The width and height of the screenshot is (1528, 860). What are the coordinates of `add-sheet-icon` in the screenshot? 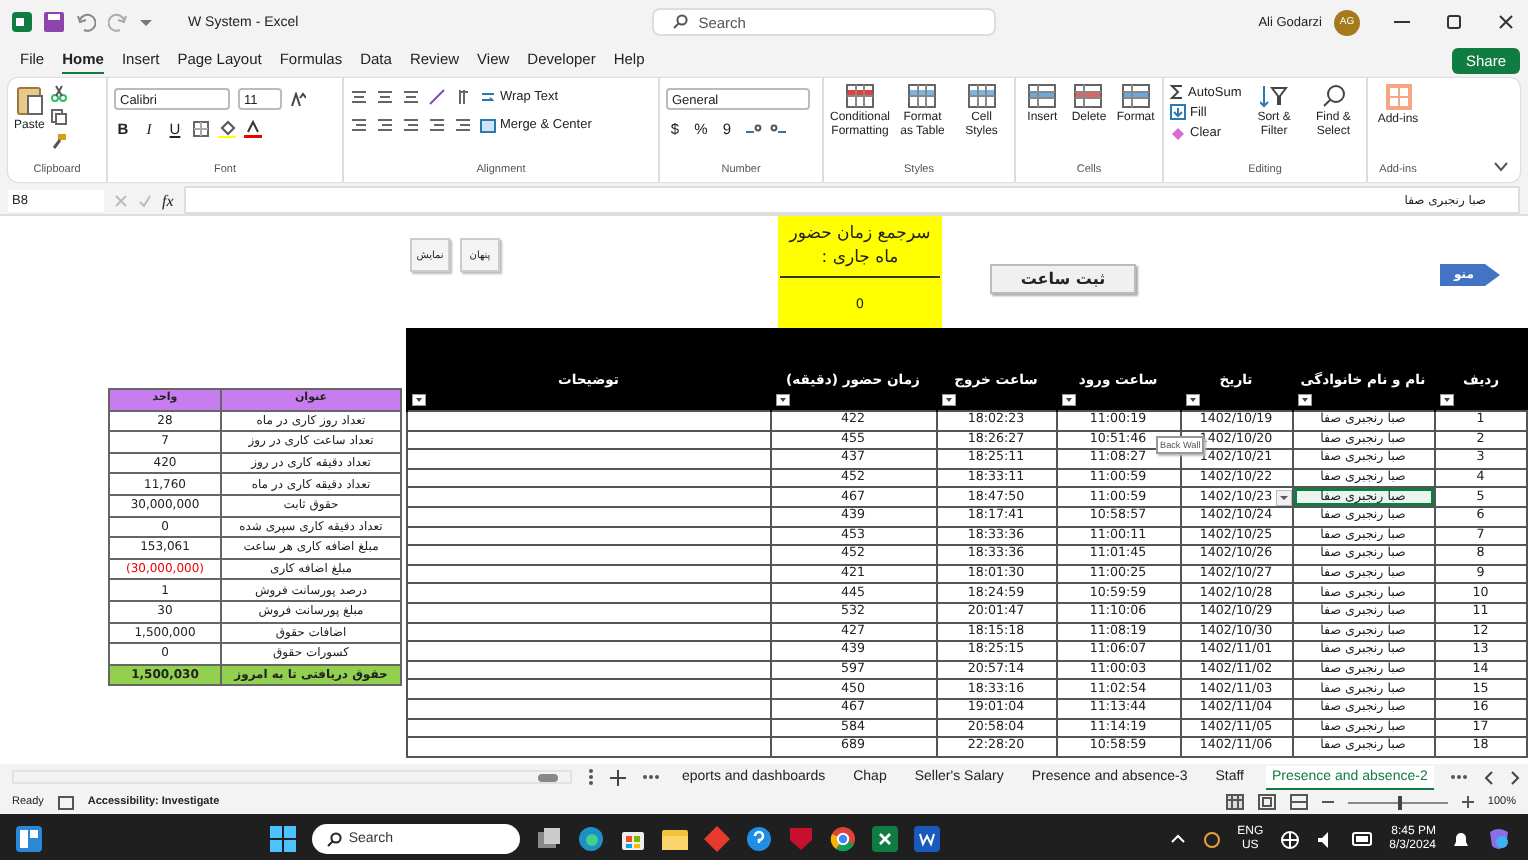 It's located at (618, 777).